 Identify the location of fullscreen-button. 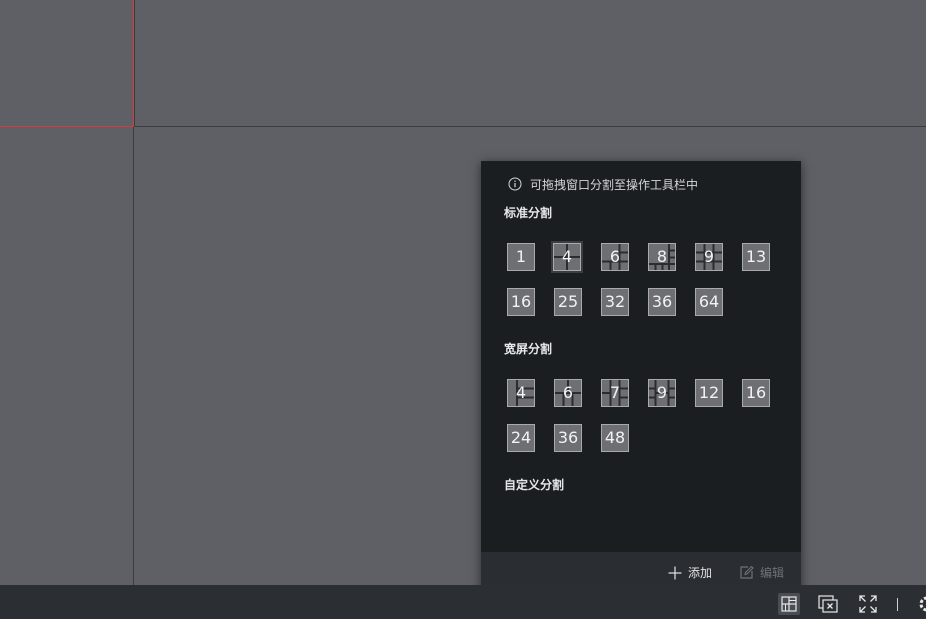
(868, 604).